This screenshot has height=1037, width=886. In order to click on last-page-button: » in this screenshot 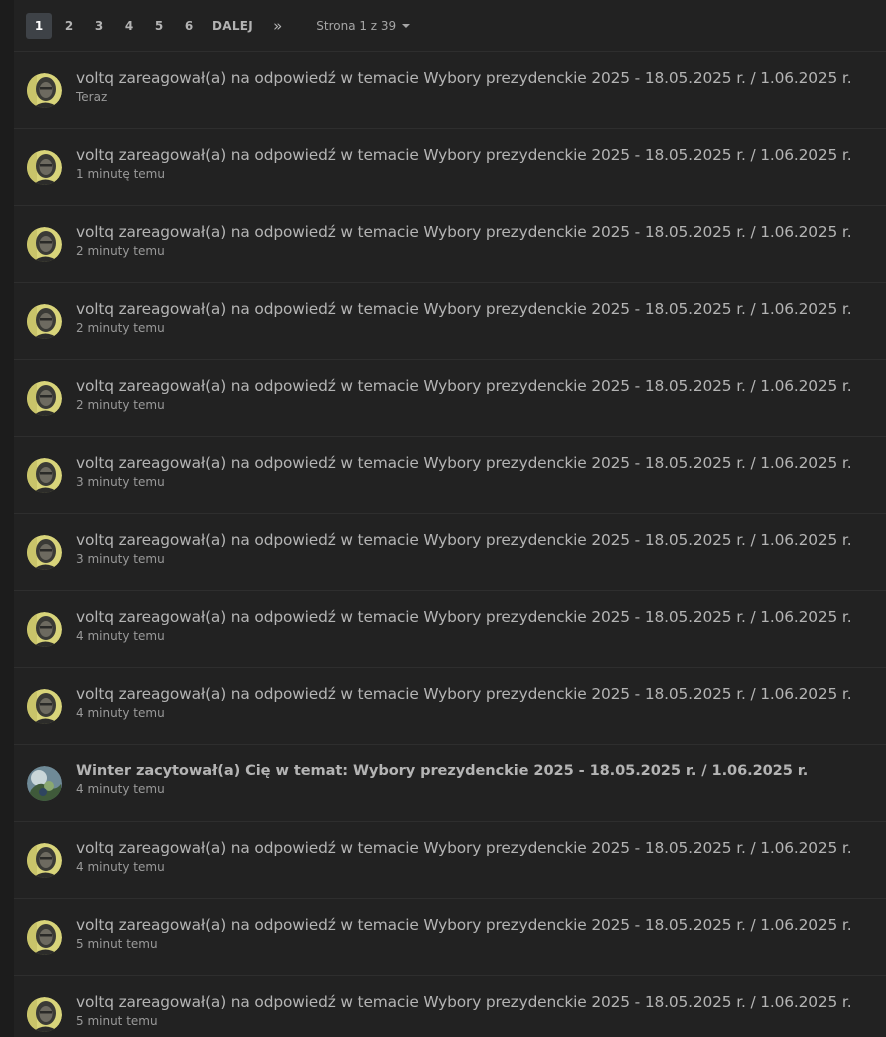, I will do `click(277, 26)`.